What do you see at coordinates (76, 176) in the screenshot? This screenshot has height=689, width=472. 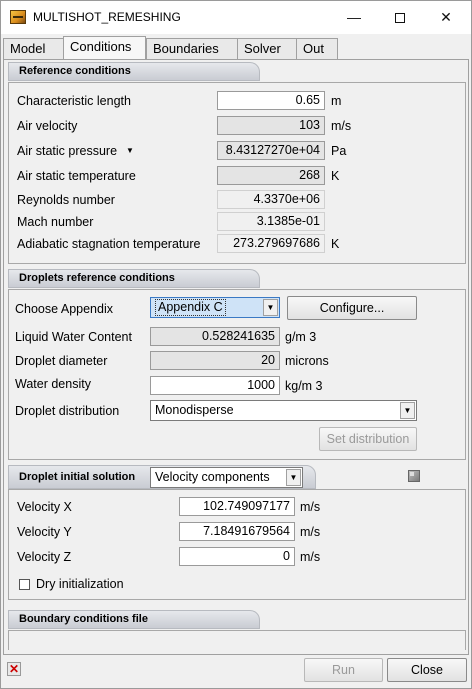 I see `air-static-temperature-label: Air static temperature` at bounding box center [76, 176].